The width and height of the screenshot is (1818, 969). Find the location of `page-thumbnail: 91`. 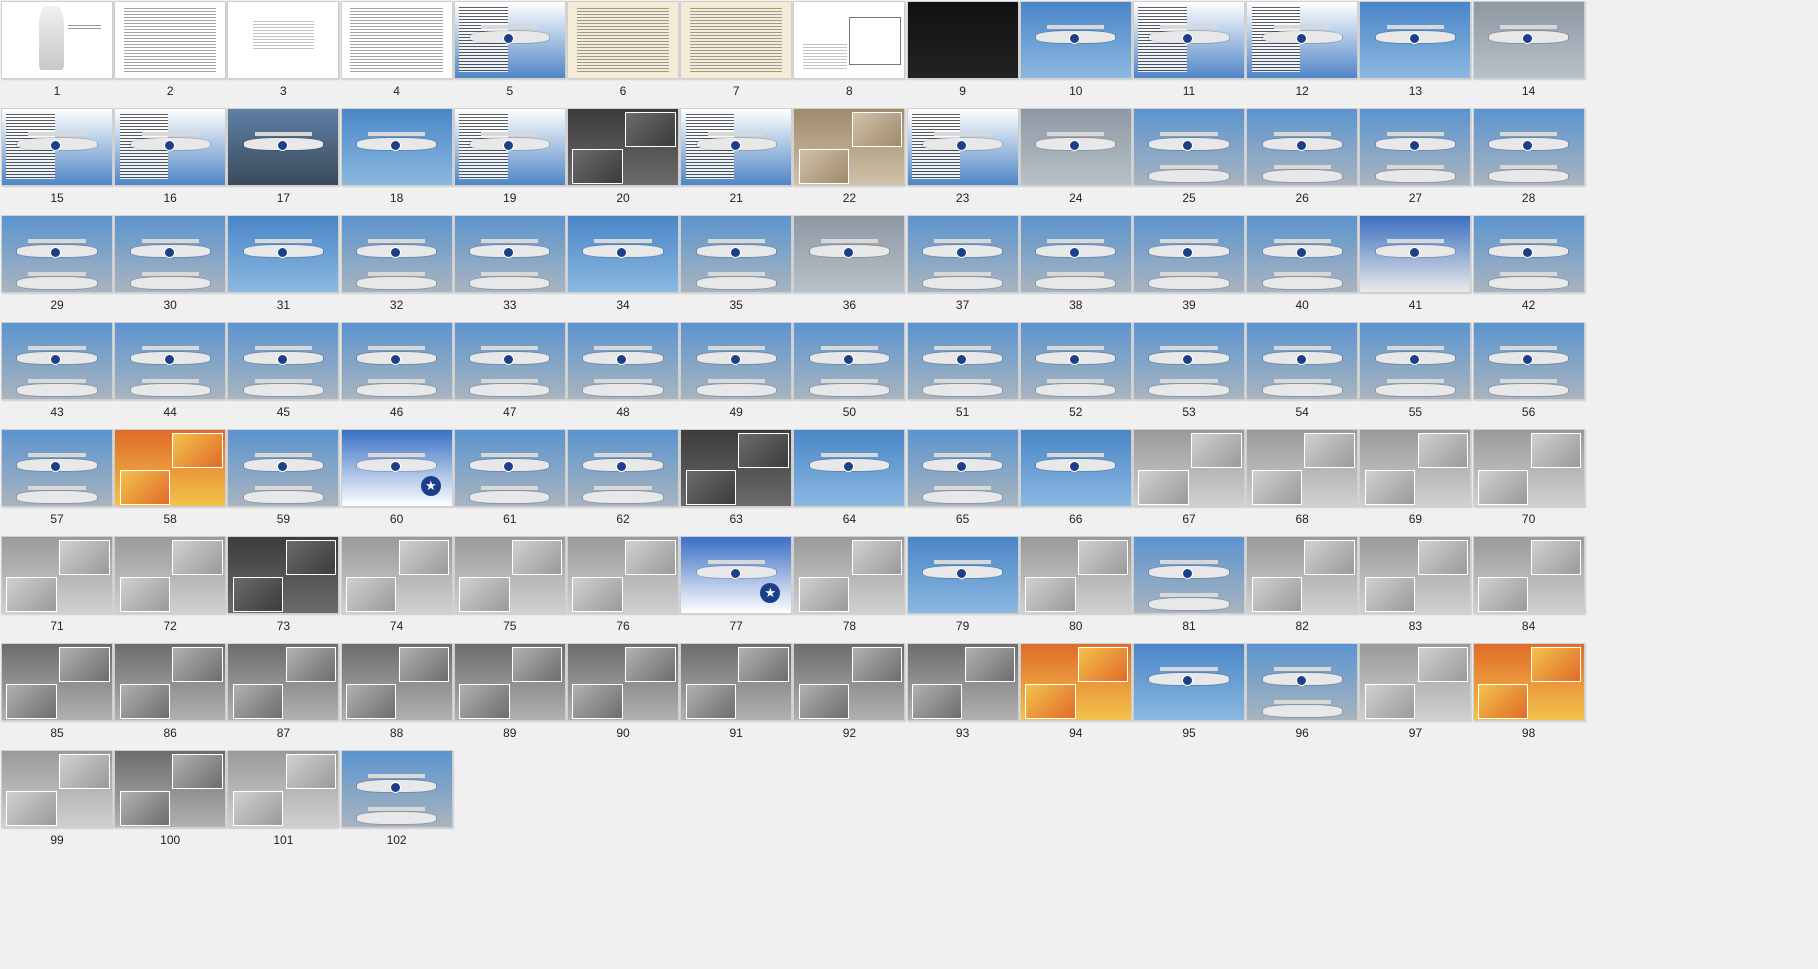

page-thumbnail: 91 is located at coordinates (736, 702).